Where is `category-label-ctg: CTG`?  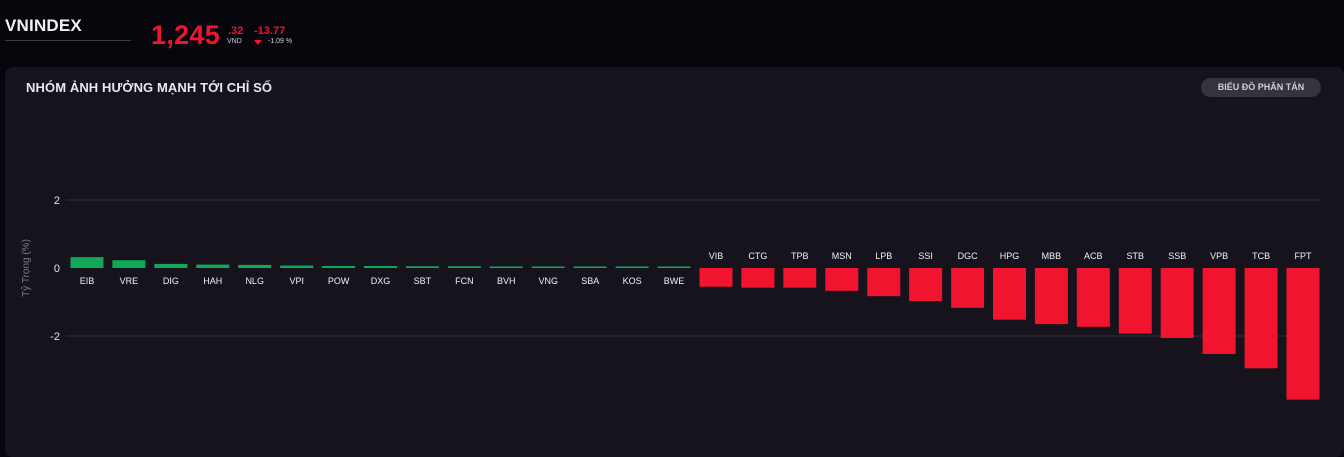
category-label-ctg: CTG is located at coordinates (757, 256).